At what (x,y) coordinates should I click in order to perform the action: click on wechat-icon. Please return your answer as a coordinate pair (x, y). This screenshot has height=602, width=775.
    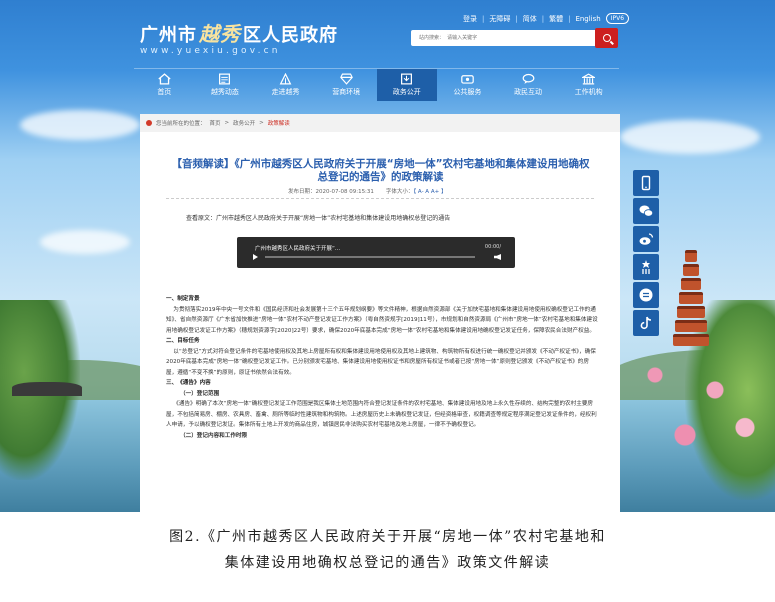
    Looking at the image, I should click on (646, 211).